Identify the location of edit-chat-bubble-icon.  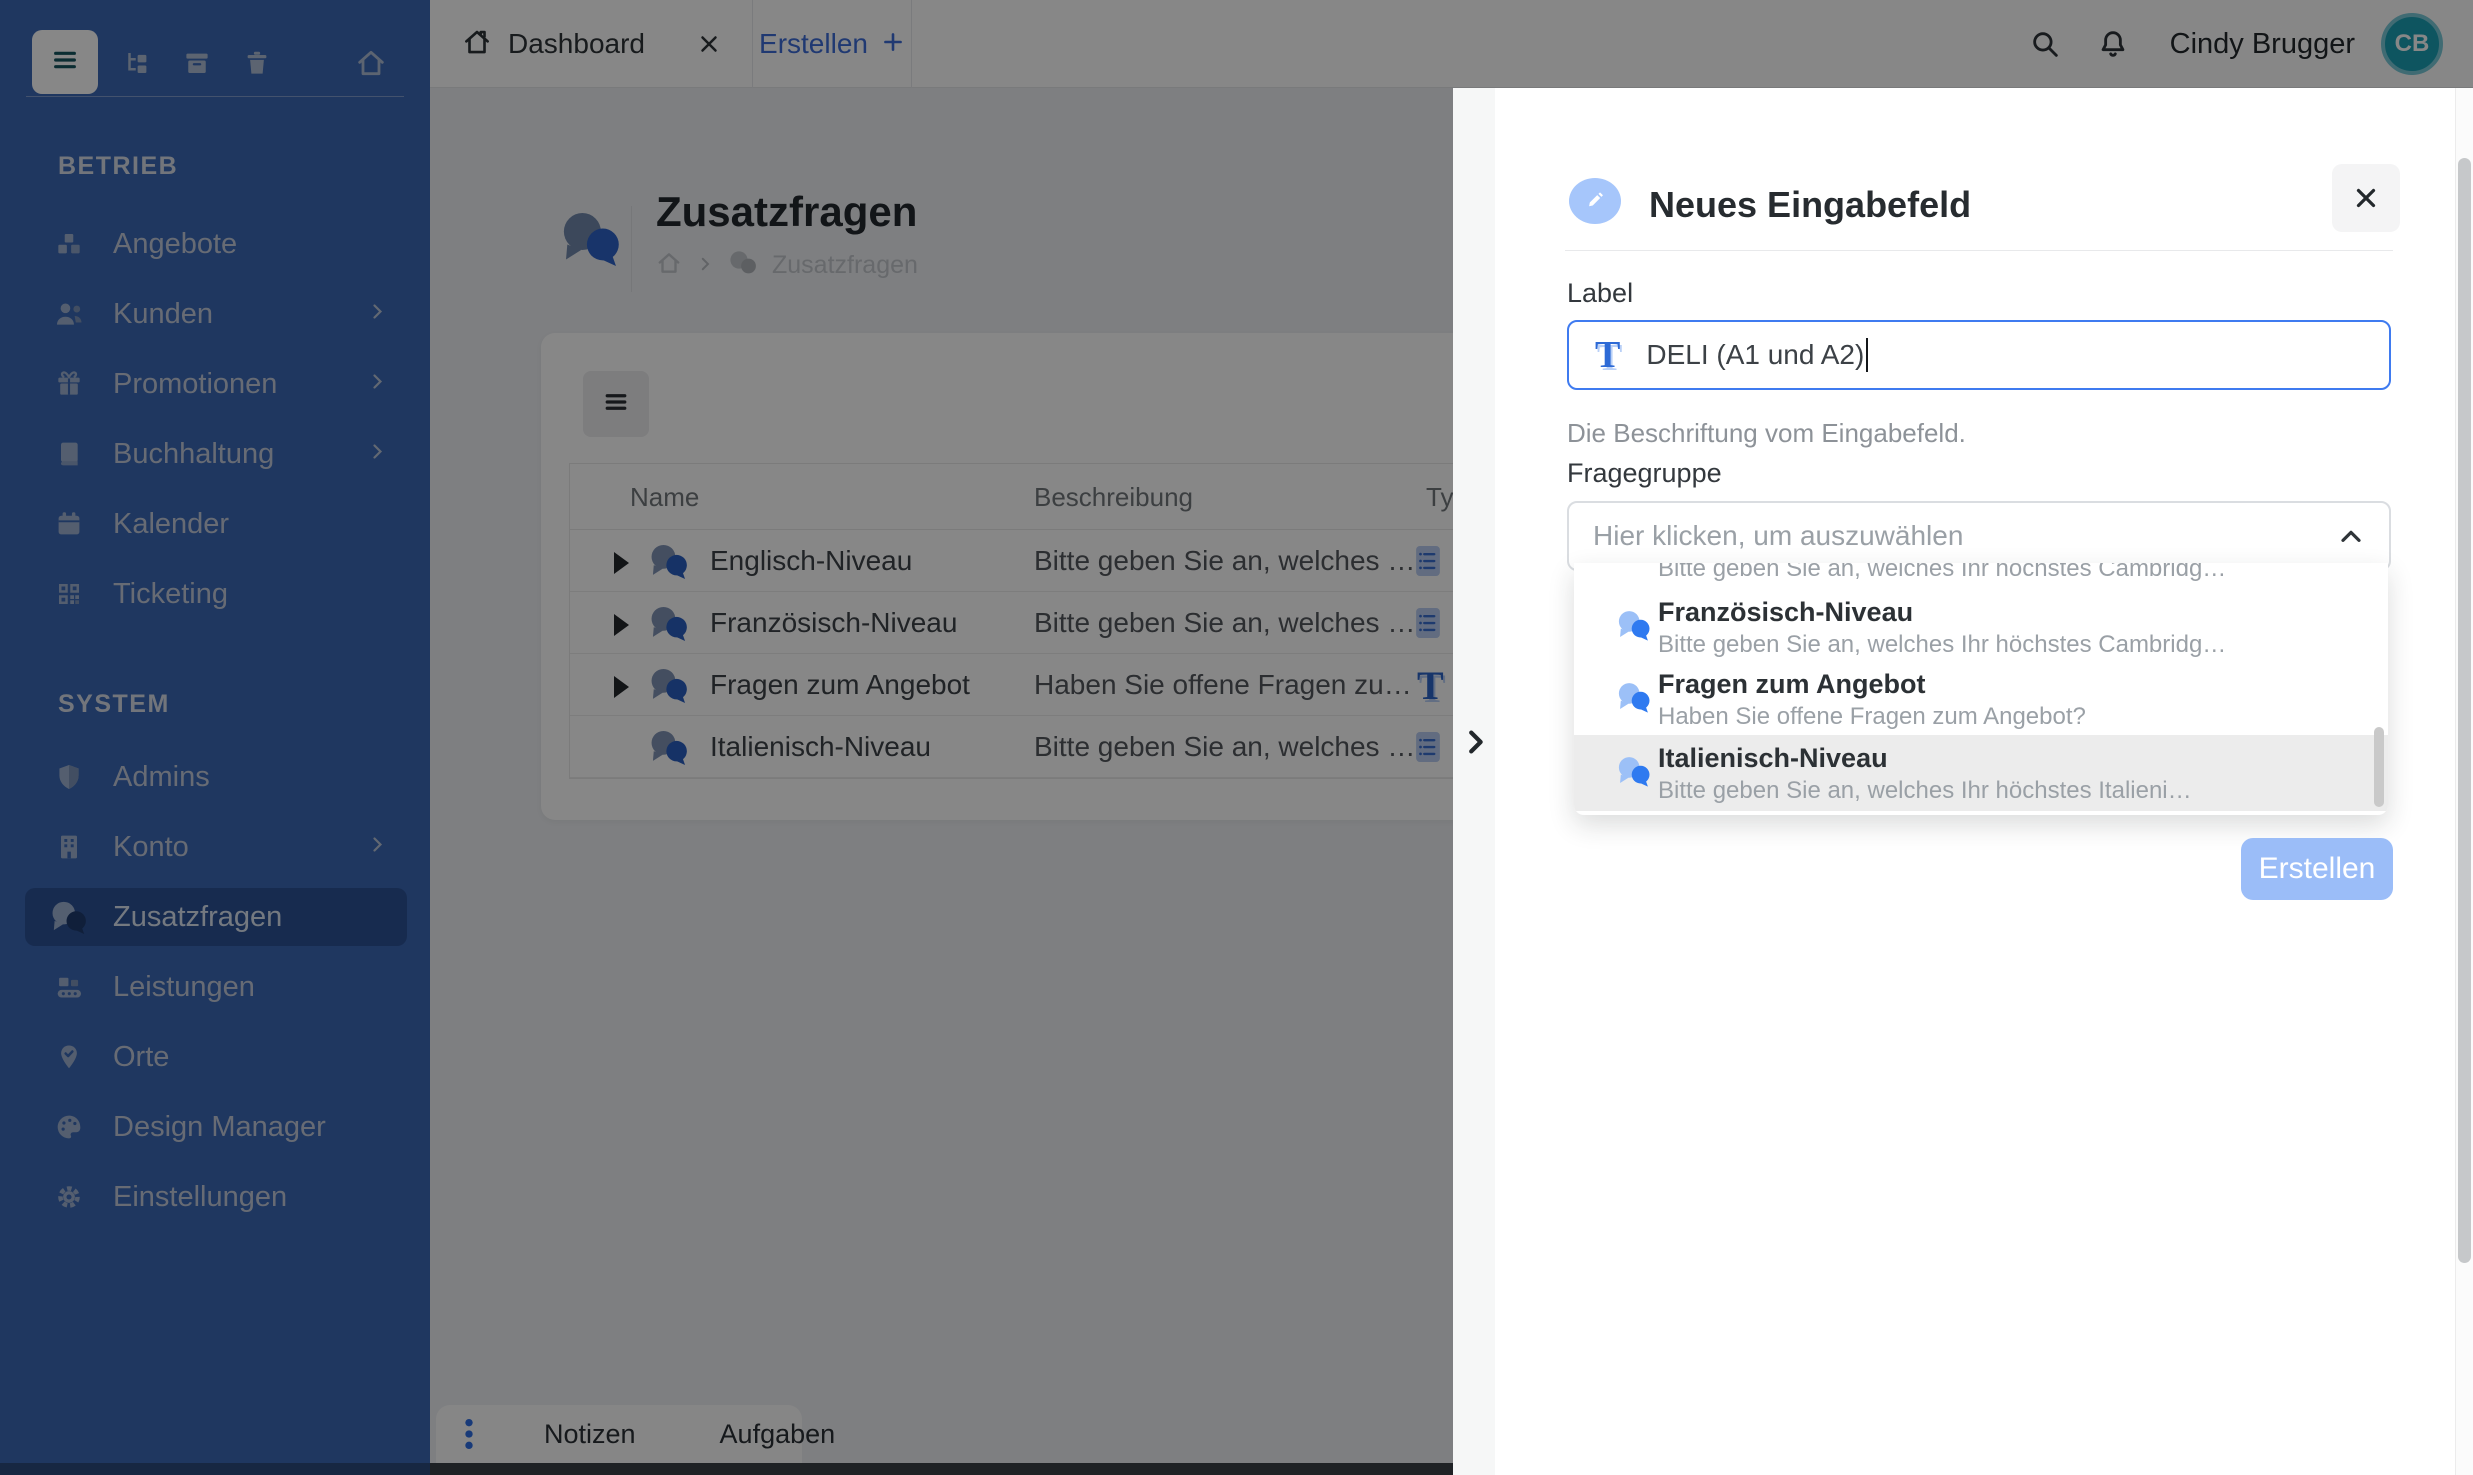
(1595, 202).